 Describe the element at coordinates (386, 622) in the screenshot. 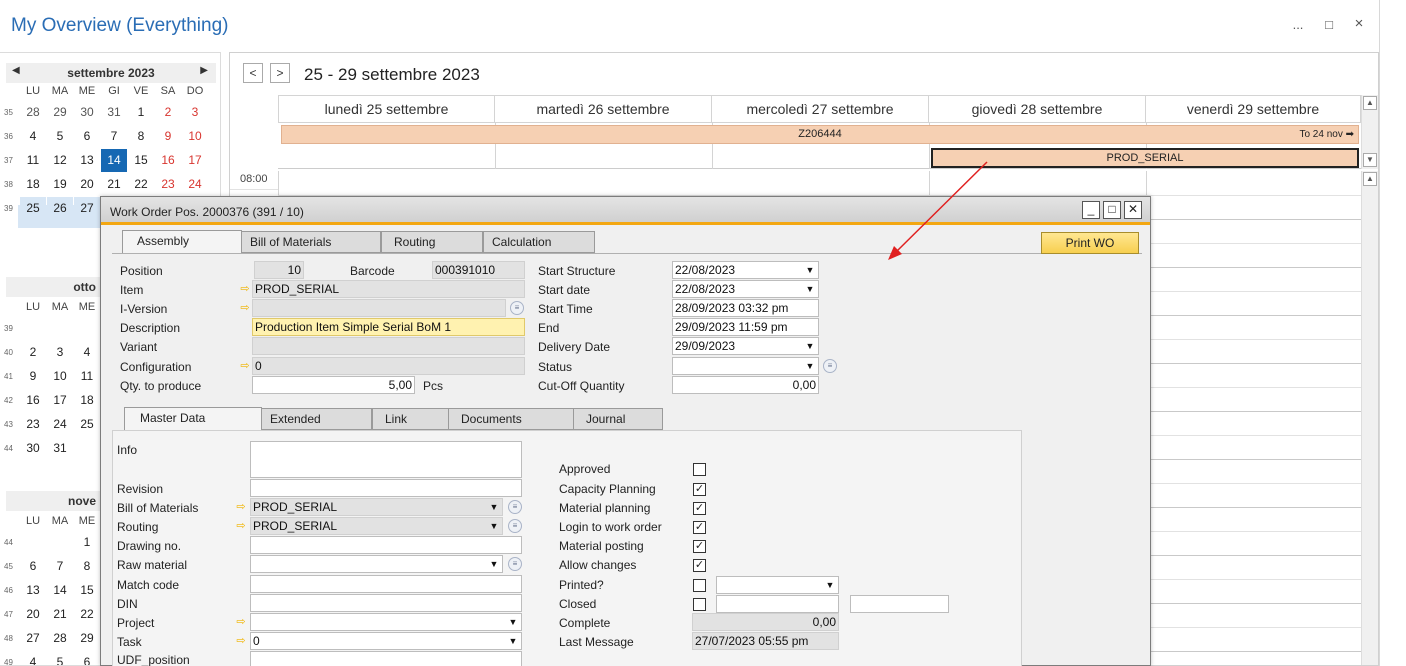

I see `project-field: ▼` at that location.